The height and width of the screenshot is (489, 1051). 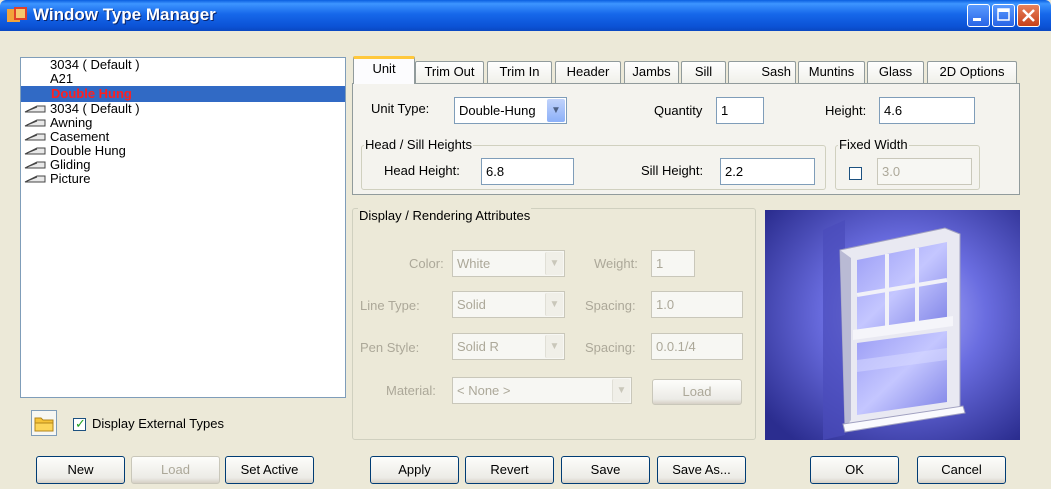 I want to click on sill-height-field: 2.2, so click(x=767, y=171).